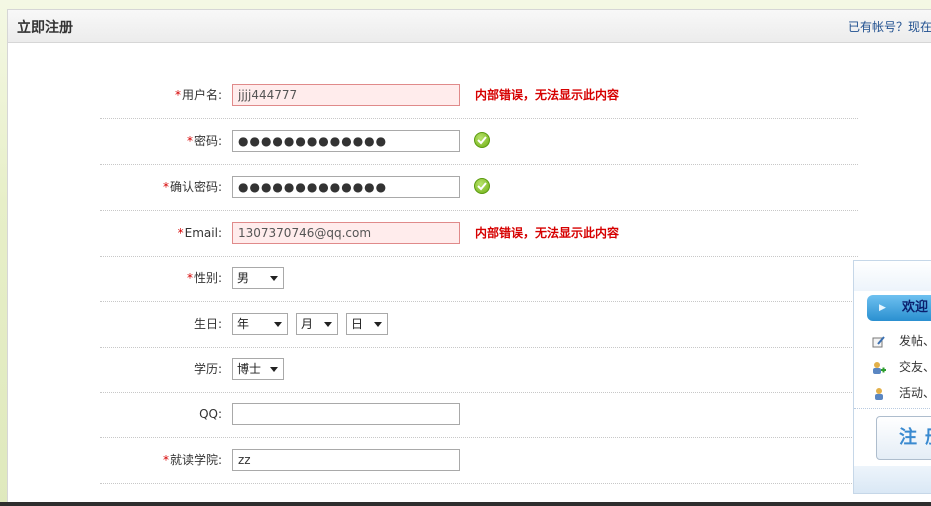 Image resolution: width=931 pixels, height=506 pixels. I want to click on sidebar-item-activity: 活动、, so click(901, 392).